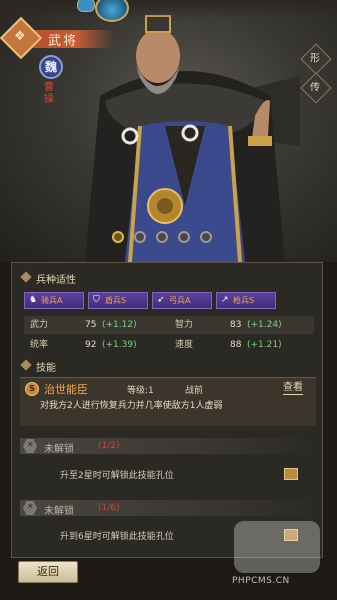  I want to click on biography-button: 传, so click(316, 88).